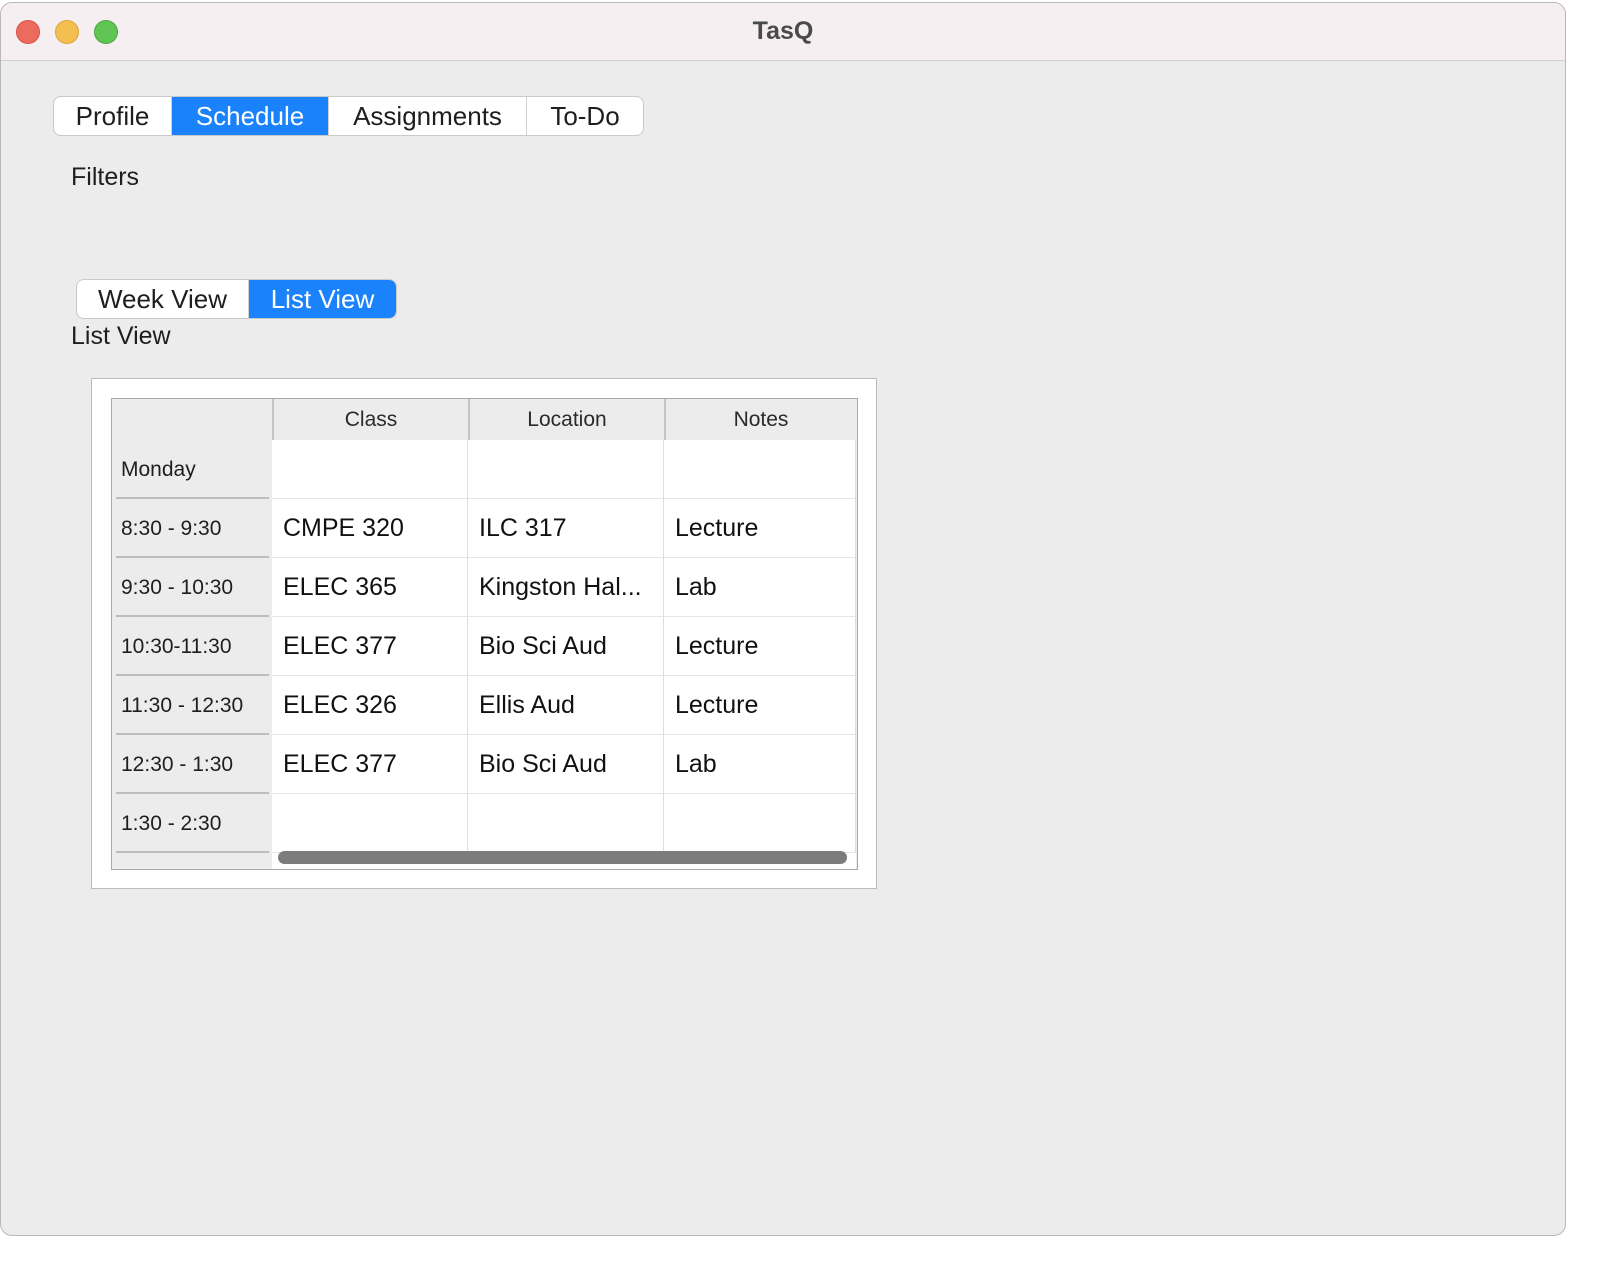 The height and width of the screenshot is (1262, 1598). What do you see at coordinates (322, 299) in the screenshot?
I see `list-view-button: List View` at bounding box center [322, 299].